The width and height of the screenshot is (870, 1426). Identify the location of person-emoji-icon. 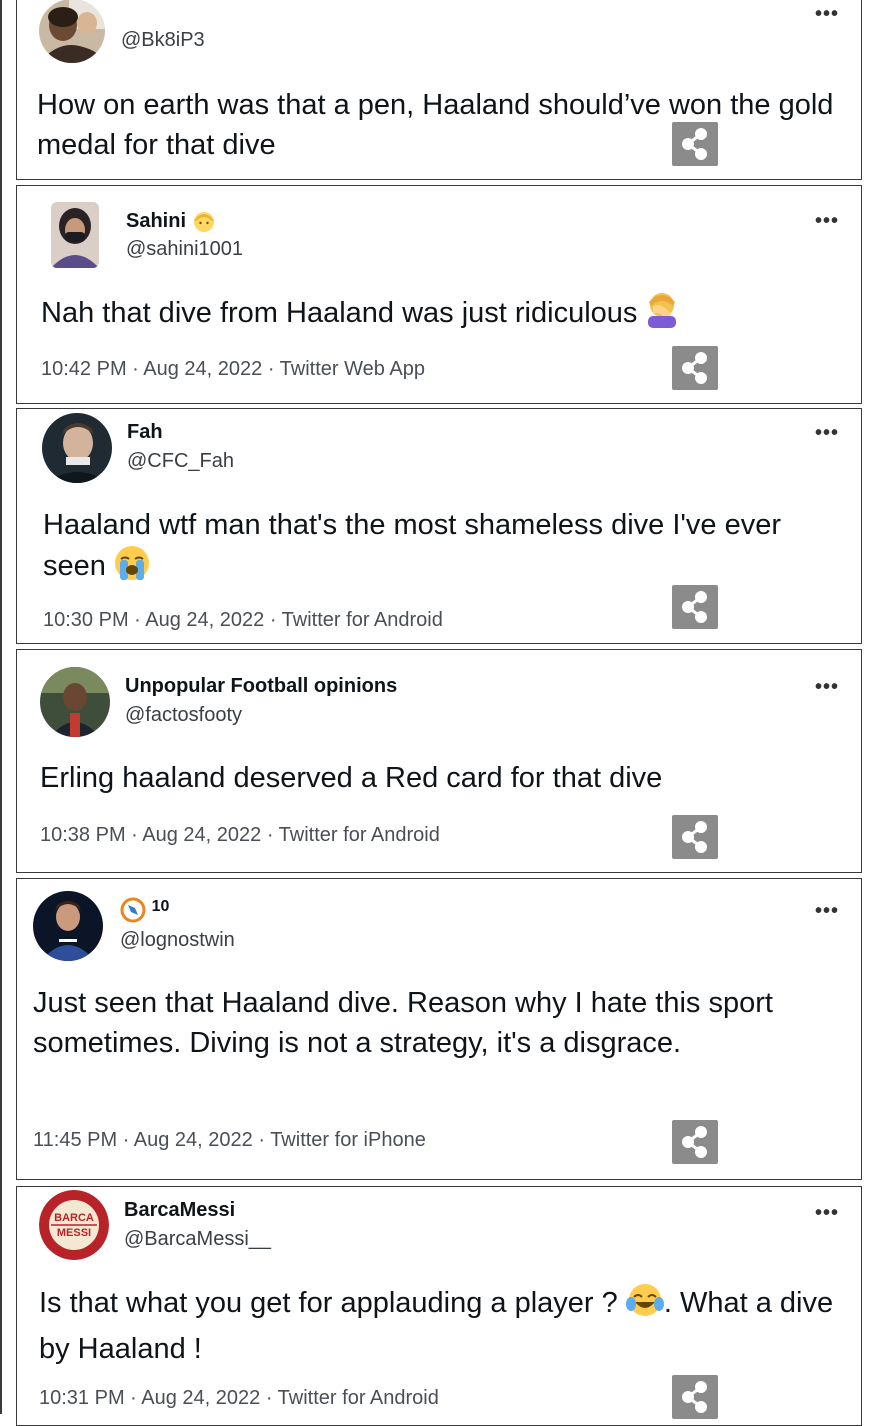
(204, 224).